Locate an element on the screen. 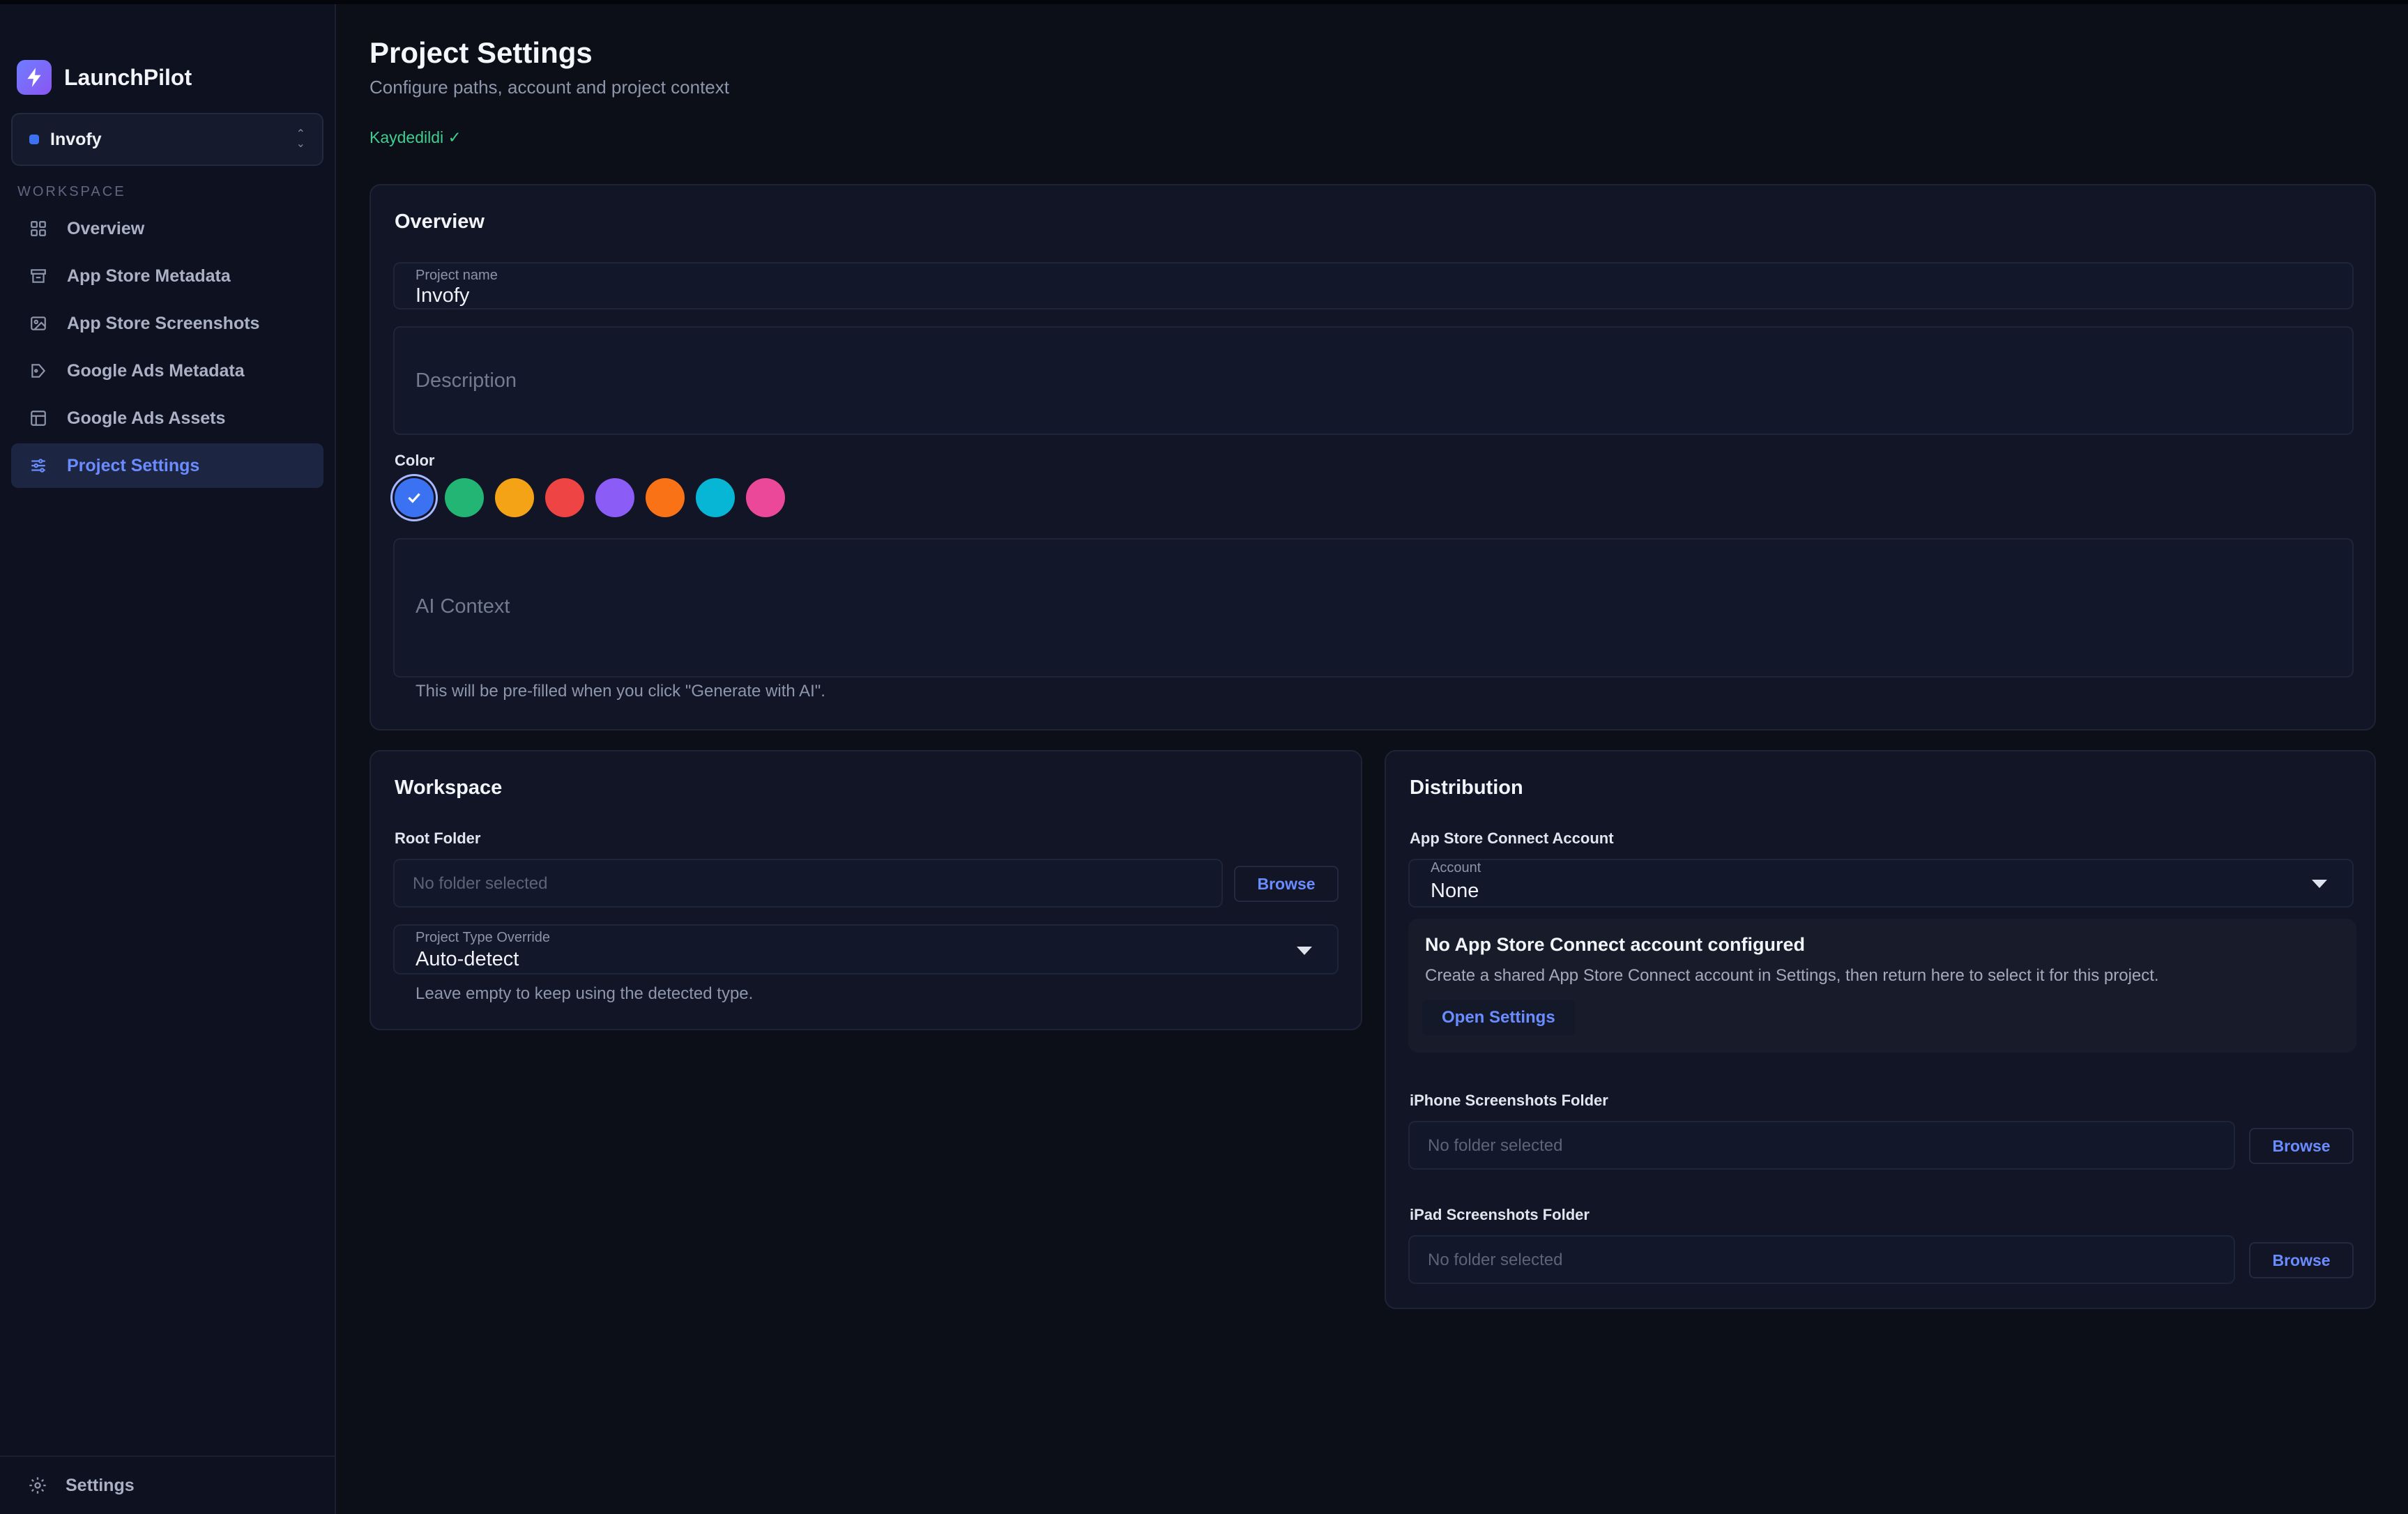  account-value: None is located at coordinates (1455, 891).